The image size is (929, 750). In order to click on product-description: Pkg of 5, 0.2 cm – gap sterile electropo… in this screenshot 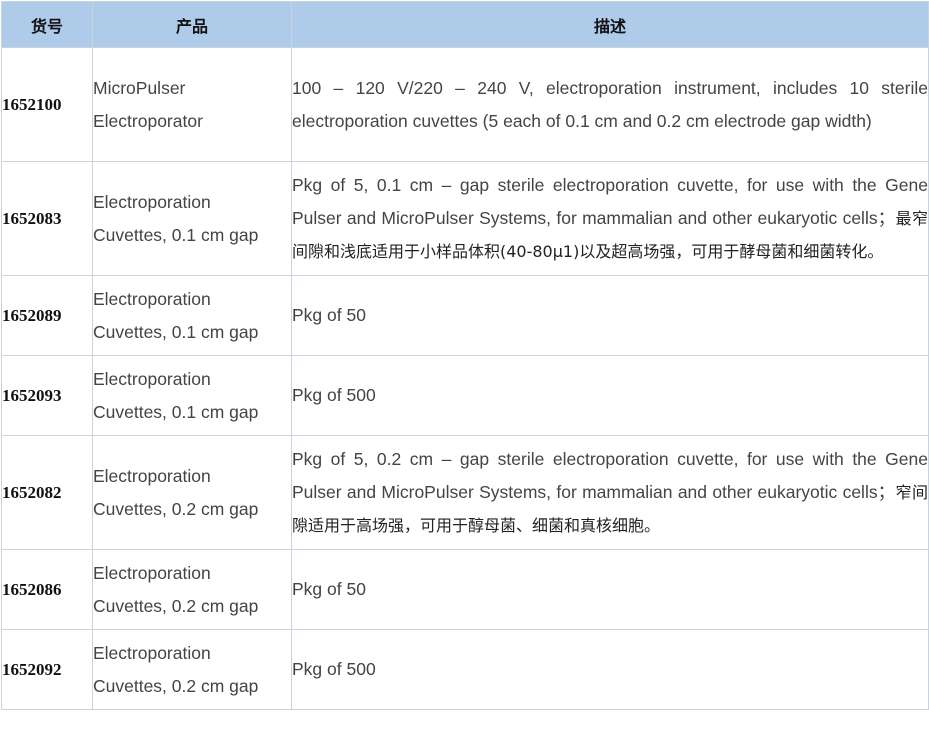, I will do `click(610, 492)`.